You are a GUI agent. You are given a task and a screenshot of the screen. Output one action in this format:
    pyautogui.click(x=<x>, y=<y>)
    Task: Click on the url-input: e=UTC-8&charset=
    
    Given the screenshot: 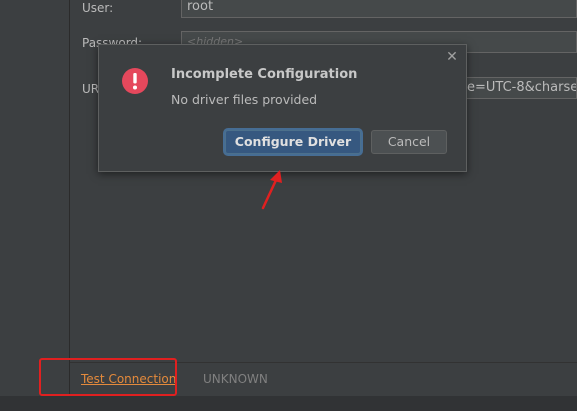 What is the action you would take?
    pyautogui.click(x=518, y=88)
    